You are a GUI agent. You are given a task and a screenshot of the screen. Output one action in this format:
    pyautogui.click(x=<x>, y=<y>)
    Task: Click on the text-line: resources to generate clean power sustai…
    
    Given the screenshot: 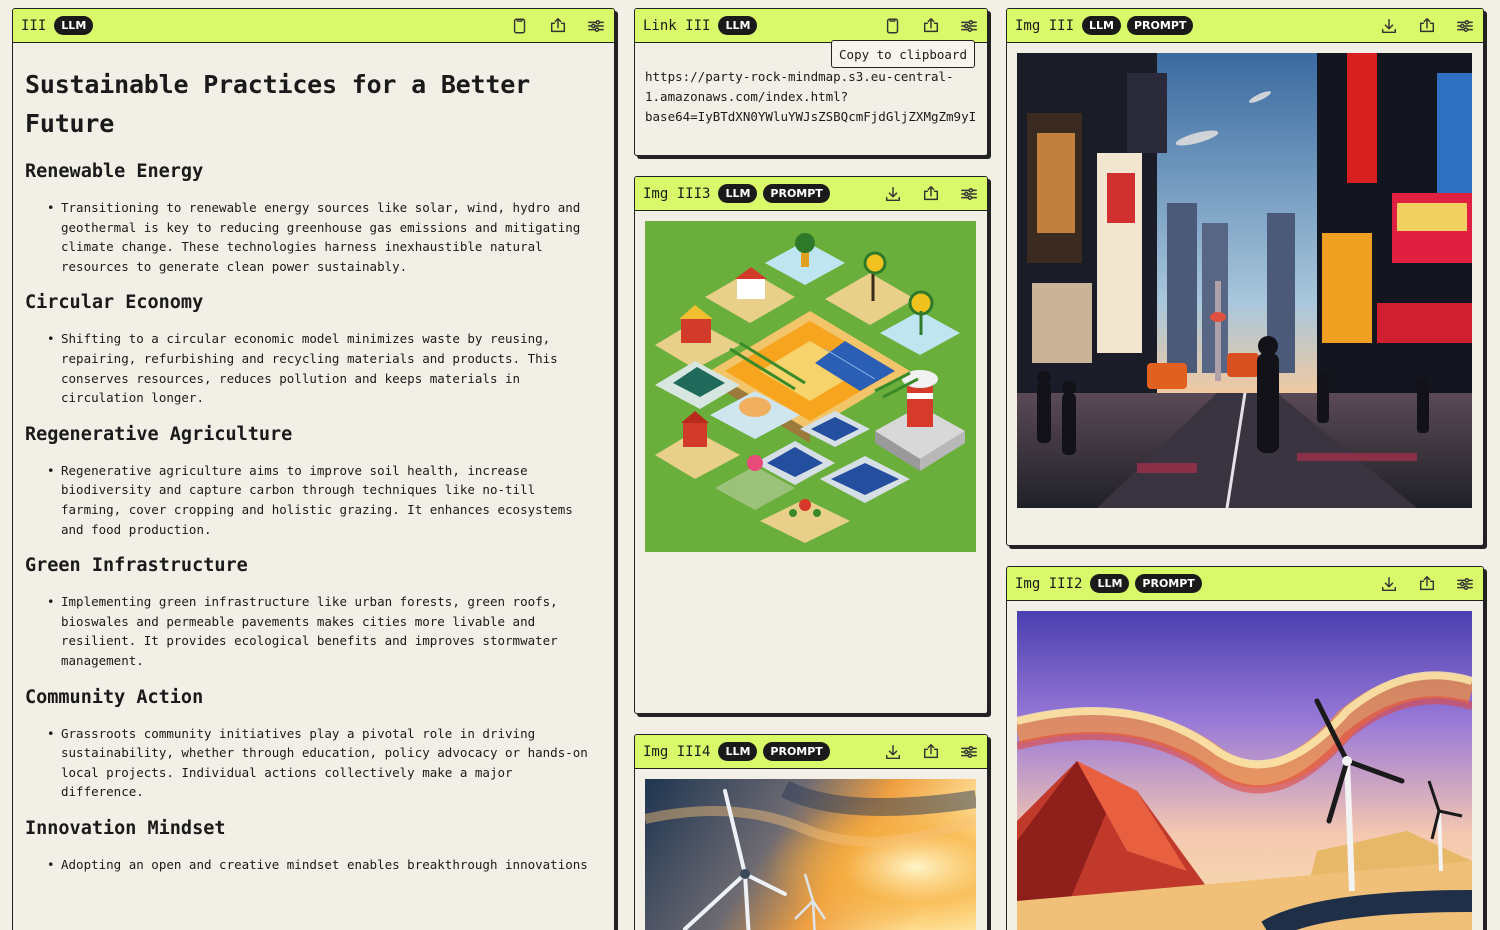 What is the action you would take?
    pyautogui.click(x=234, y=266)
    